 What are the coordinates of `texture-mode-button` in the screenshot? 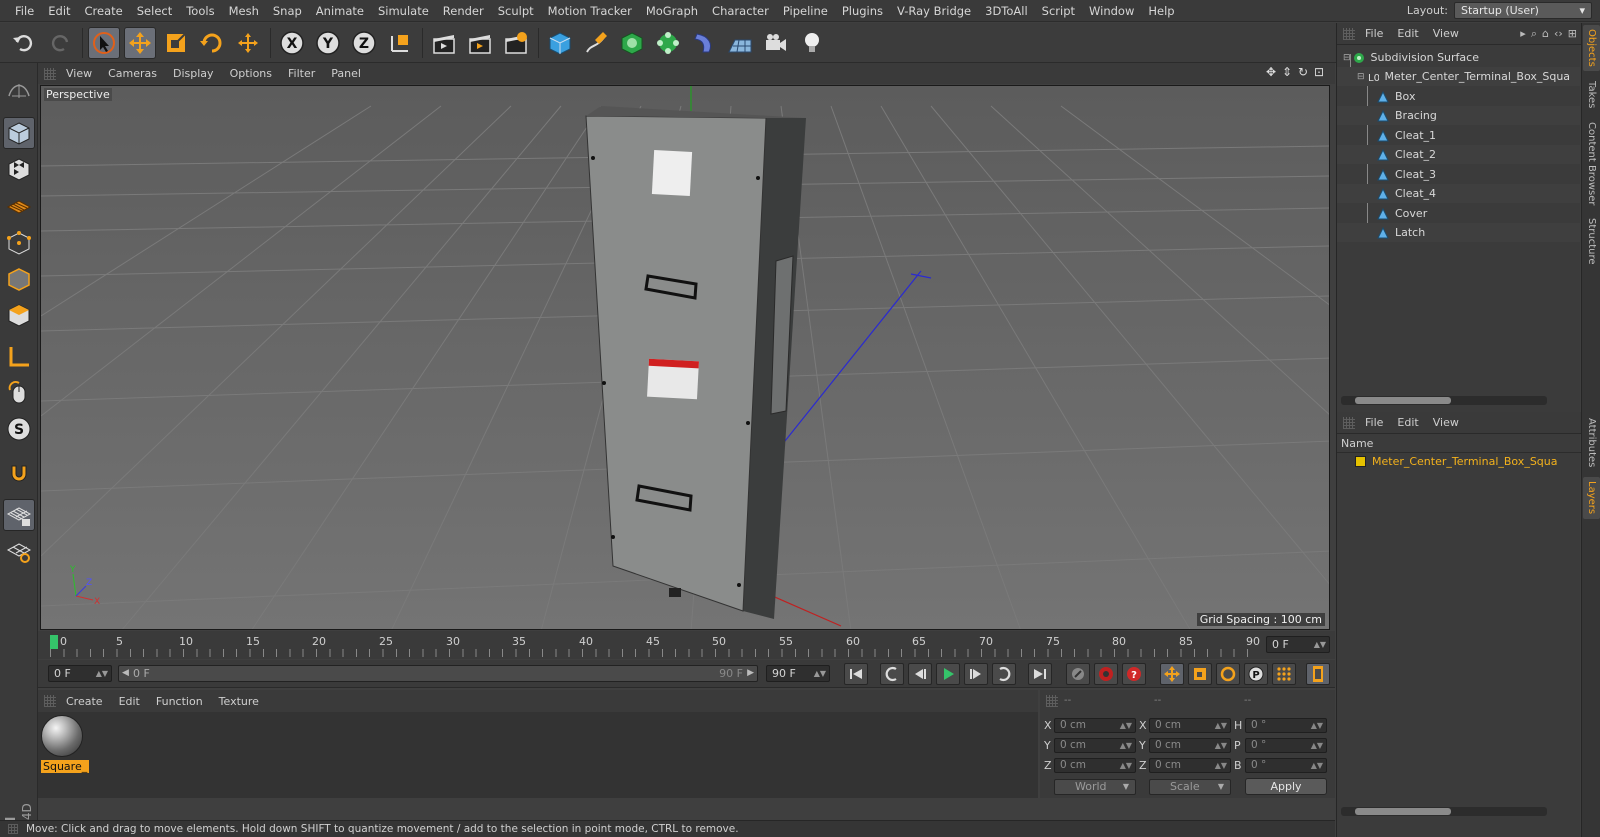 It's located at (19, 169).